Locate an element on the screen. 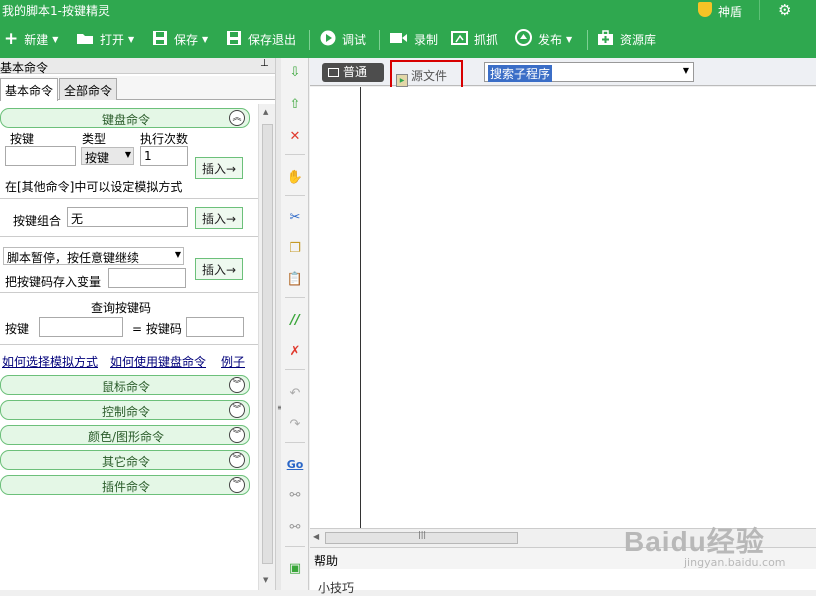  copy-icon: ❐ is located at coordinates (295, 249).